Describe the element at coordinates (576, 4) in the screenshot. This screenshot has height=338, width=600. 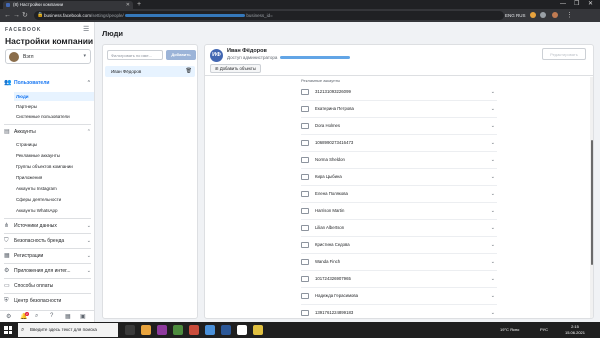
I see `maximize-button: ❐` at that location.